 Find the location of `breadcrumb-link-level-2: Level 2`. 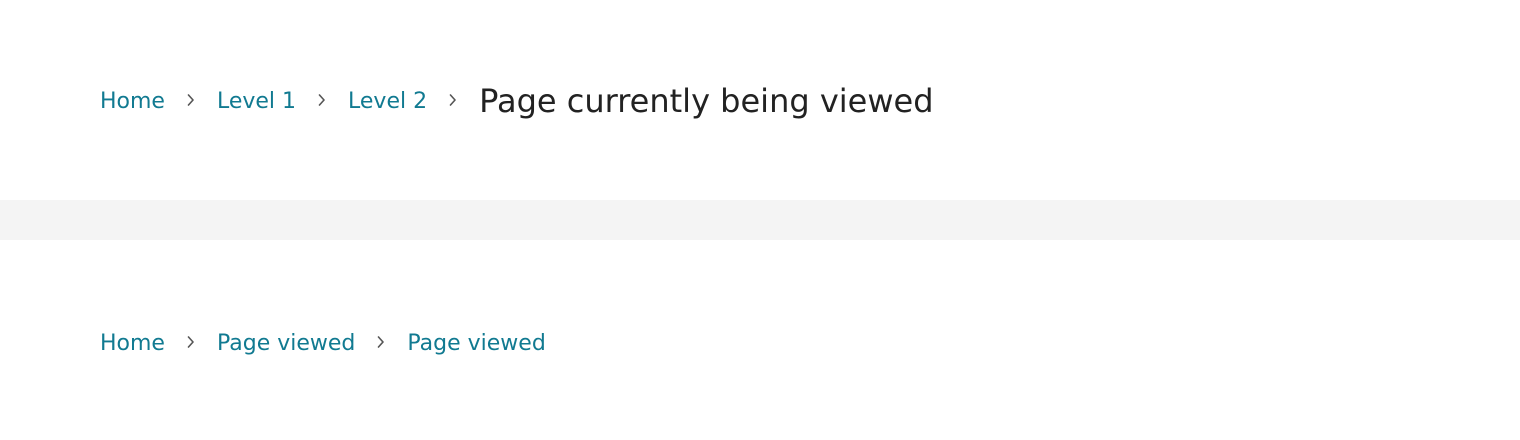

breadcrumb-link-level-2: Level 2 is located at coordinates (387, 102).